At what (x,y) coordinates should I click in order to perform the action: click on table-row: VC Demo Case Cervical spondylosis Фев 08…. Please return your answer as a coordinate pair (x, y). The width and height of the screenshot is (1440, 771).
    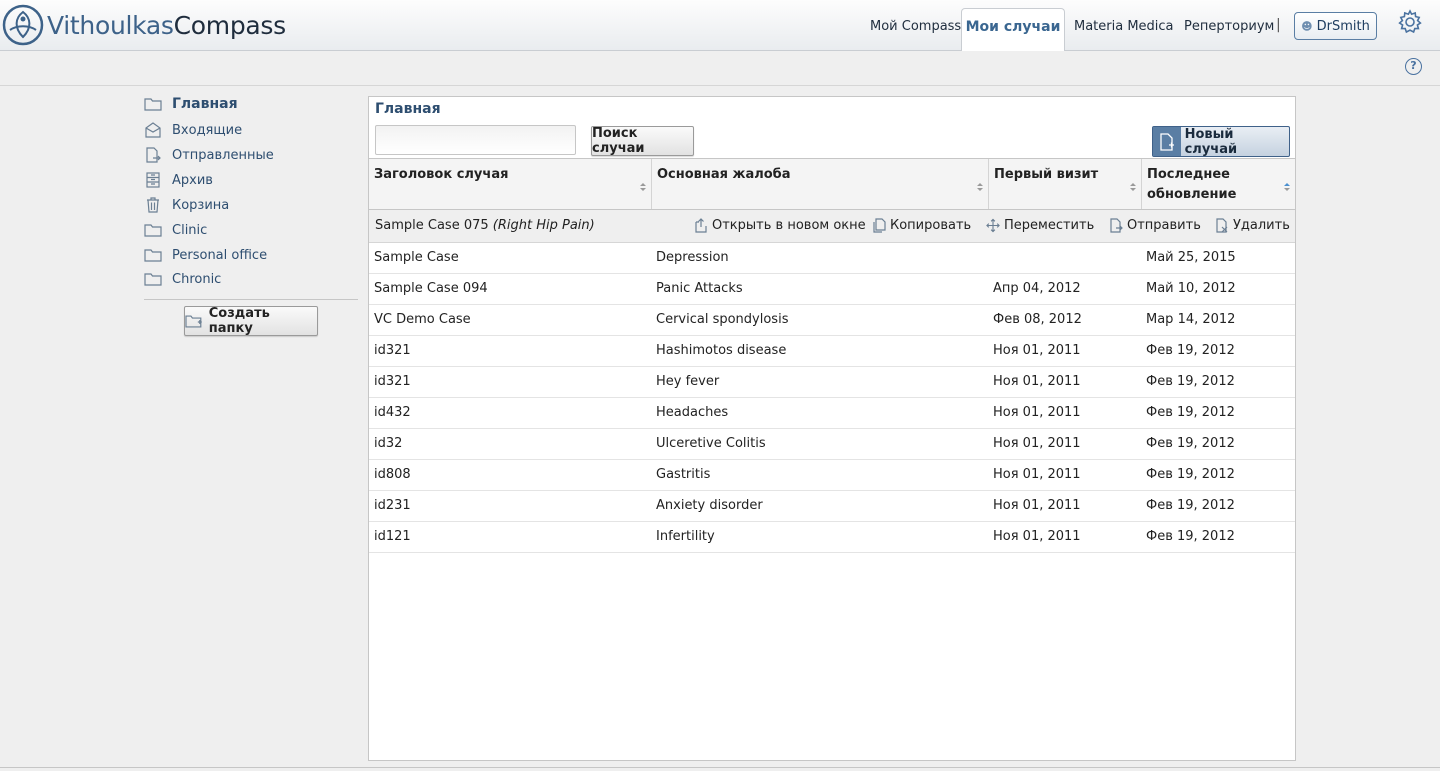
    Looking at the image, I should click on (832, 320).